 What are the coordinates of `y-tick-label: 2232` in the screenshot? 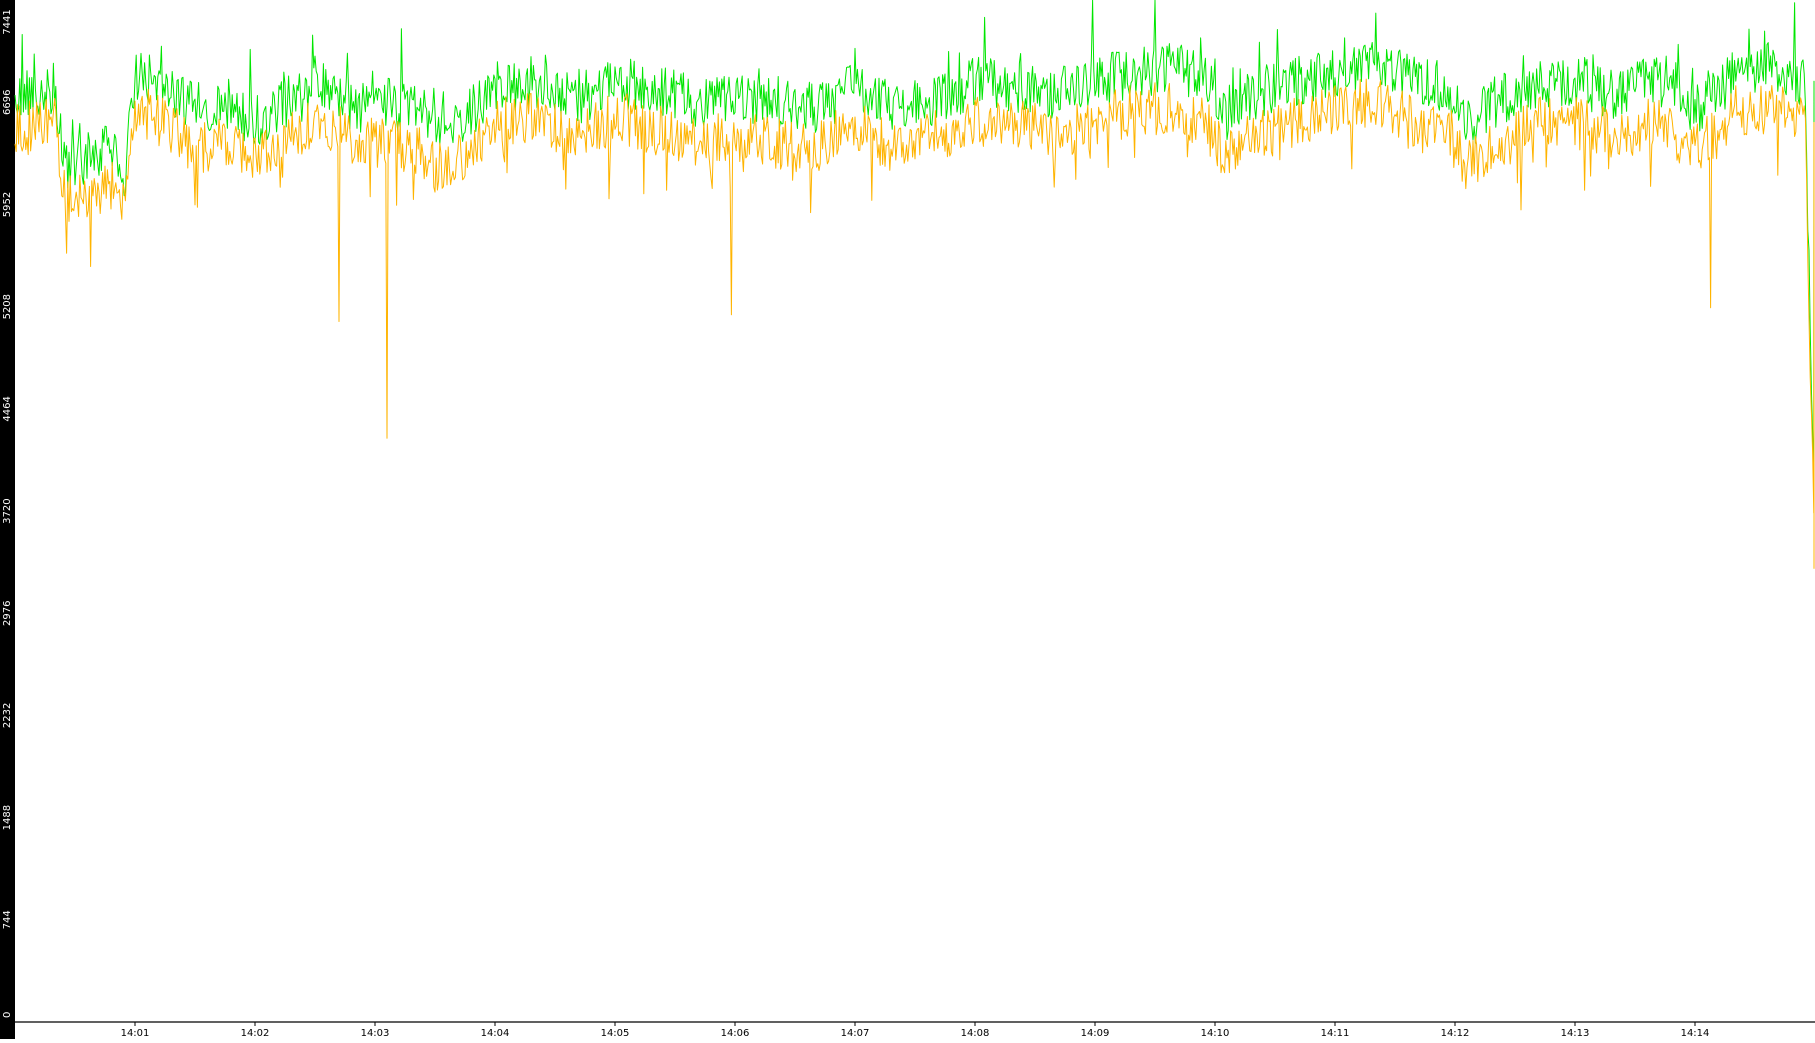 It's located at (7, 715).